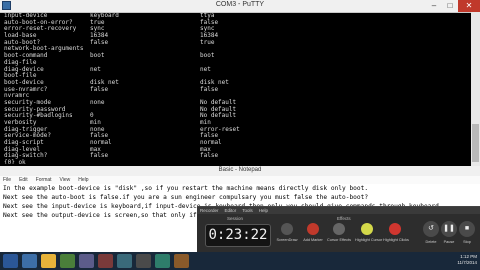 The width and height of the screenshot is (480, 270). I want to click on folder-icon, so click(48, 261).